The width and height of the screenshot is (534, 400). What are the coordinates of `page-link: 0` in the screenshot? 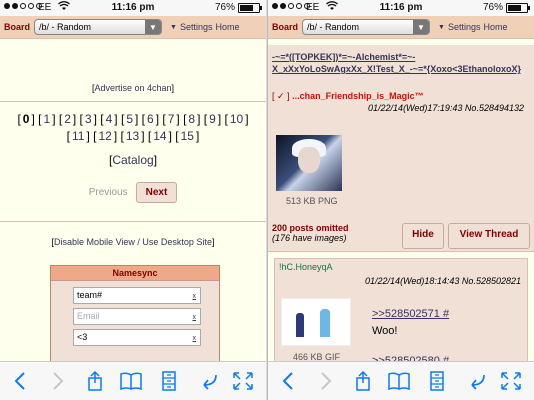 It's located at (26, 119).